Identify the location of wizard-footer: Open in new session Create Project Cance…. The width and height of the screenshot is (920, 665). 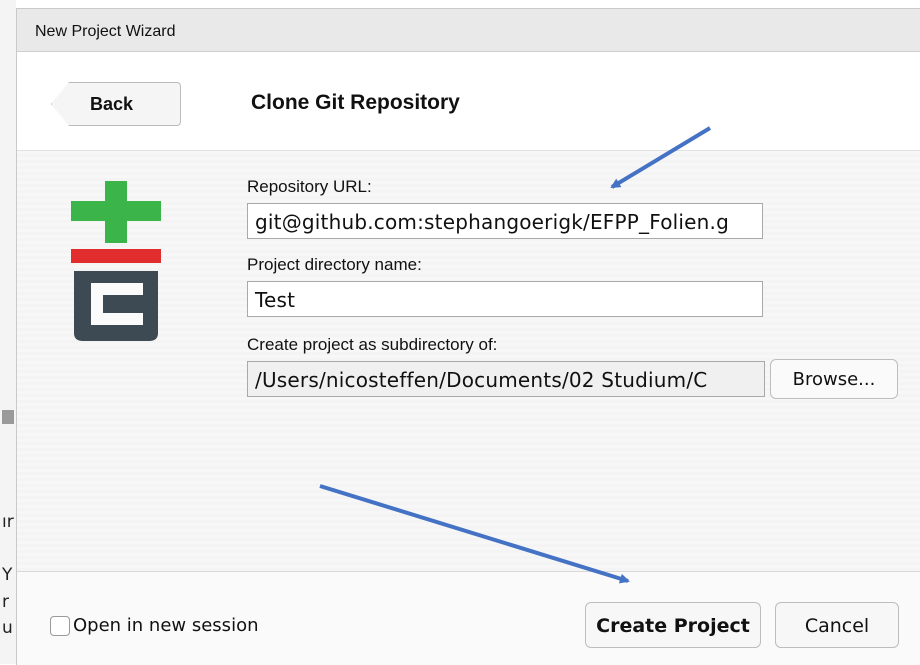
(468, 618).